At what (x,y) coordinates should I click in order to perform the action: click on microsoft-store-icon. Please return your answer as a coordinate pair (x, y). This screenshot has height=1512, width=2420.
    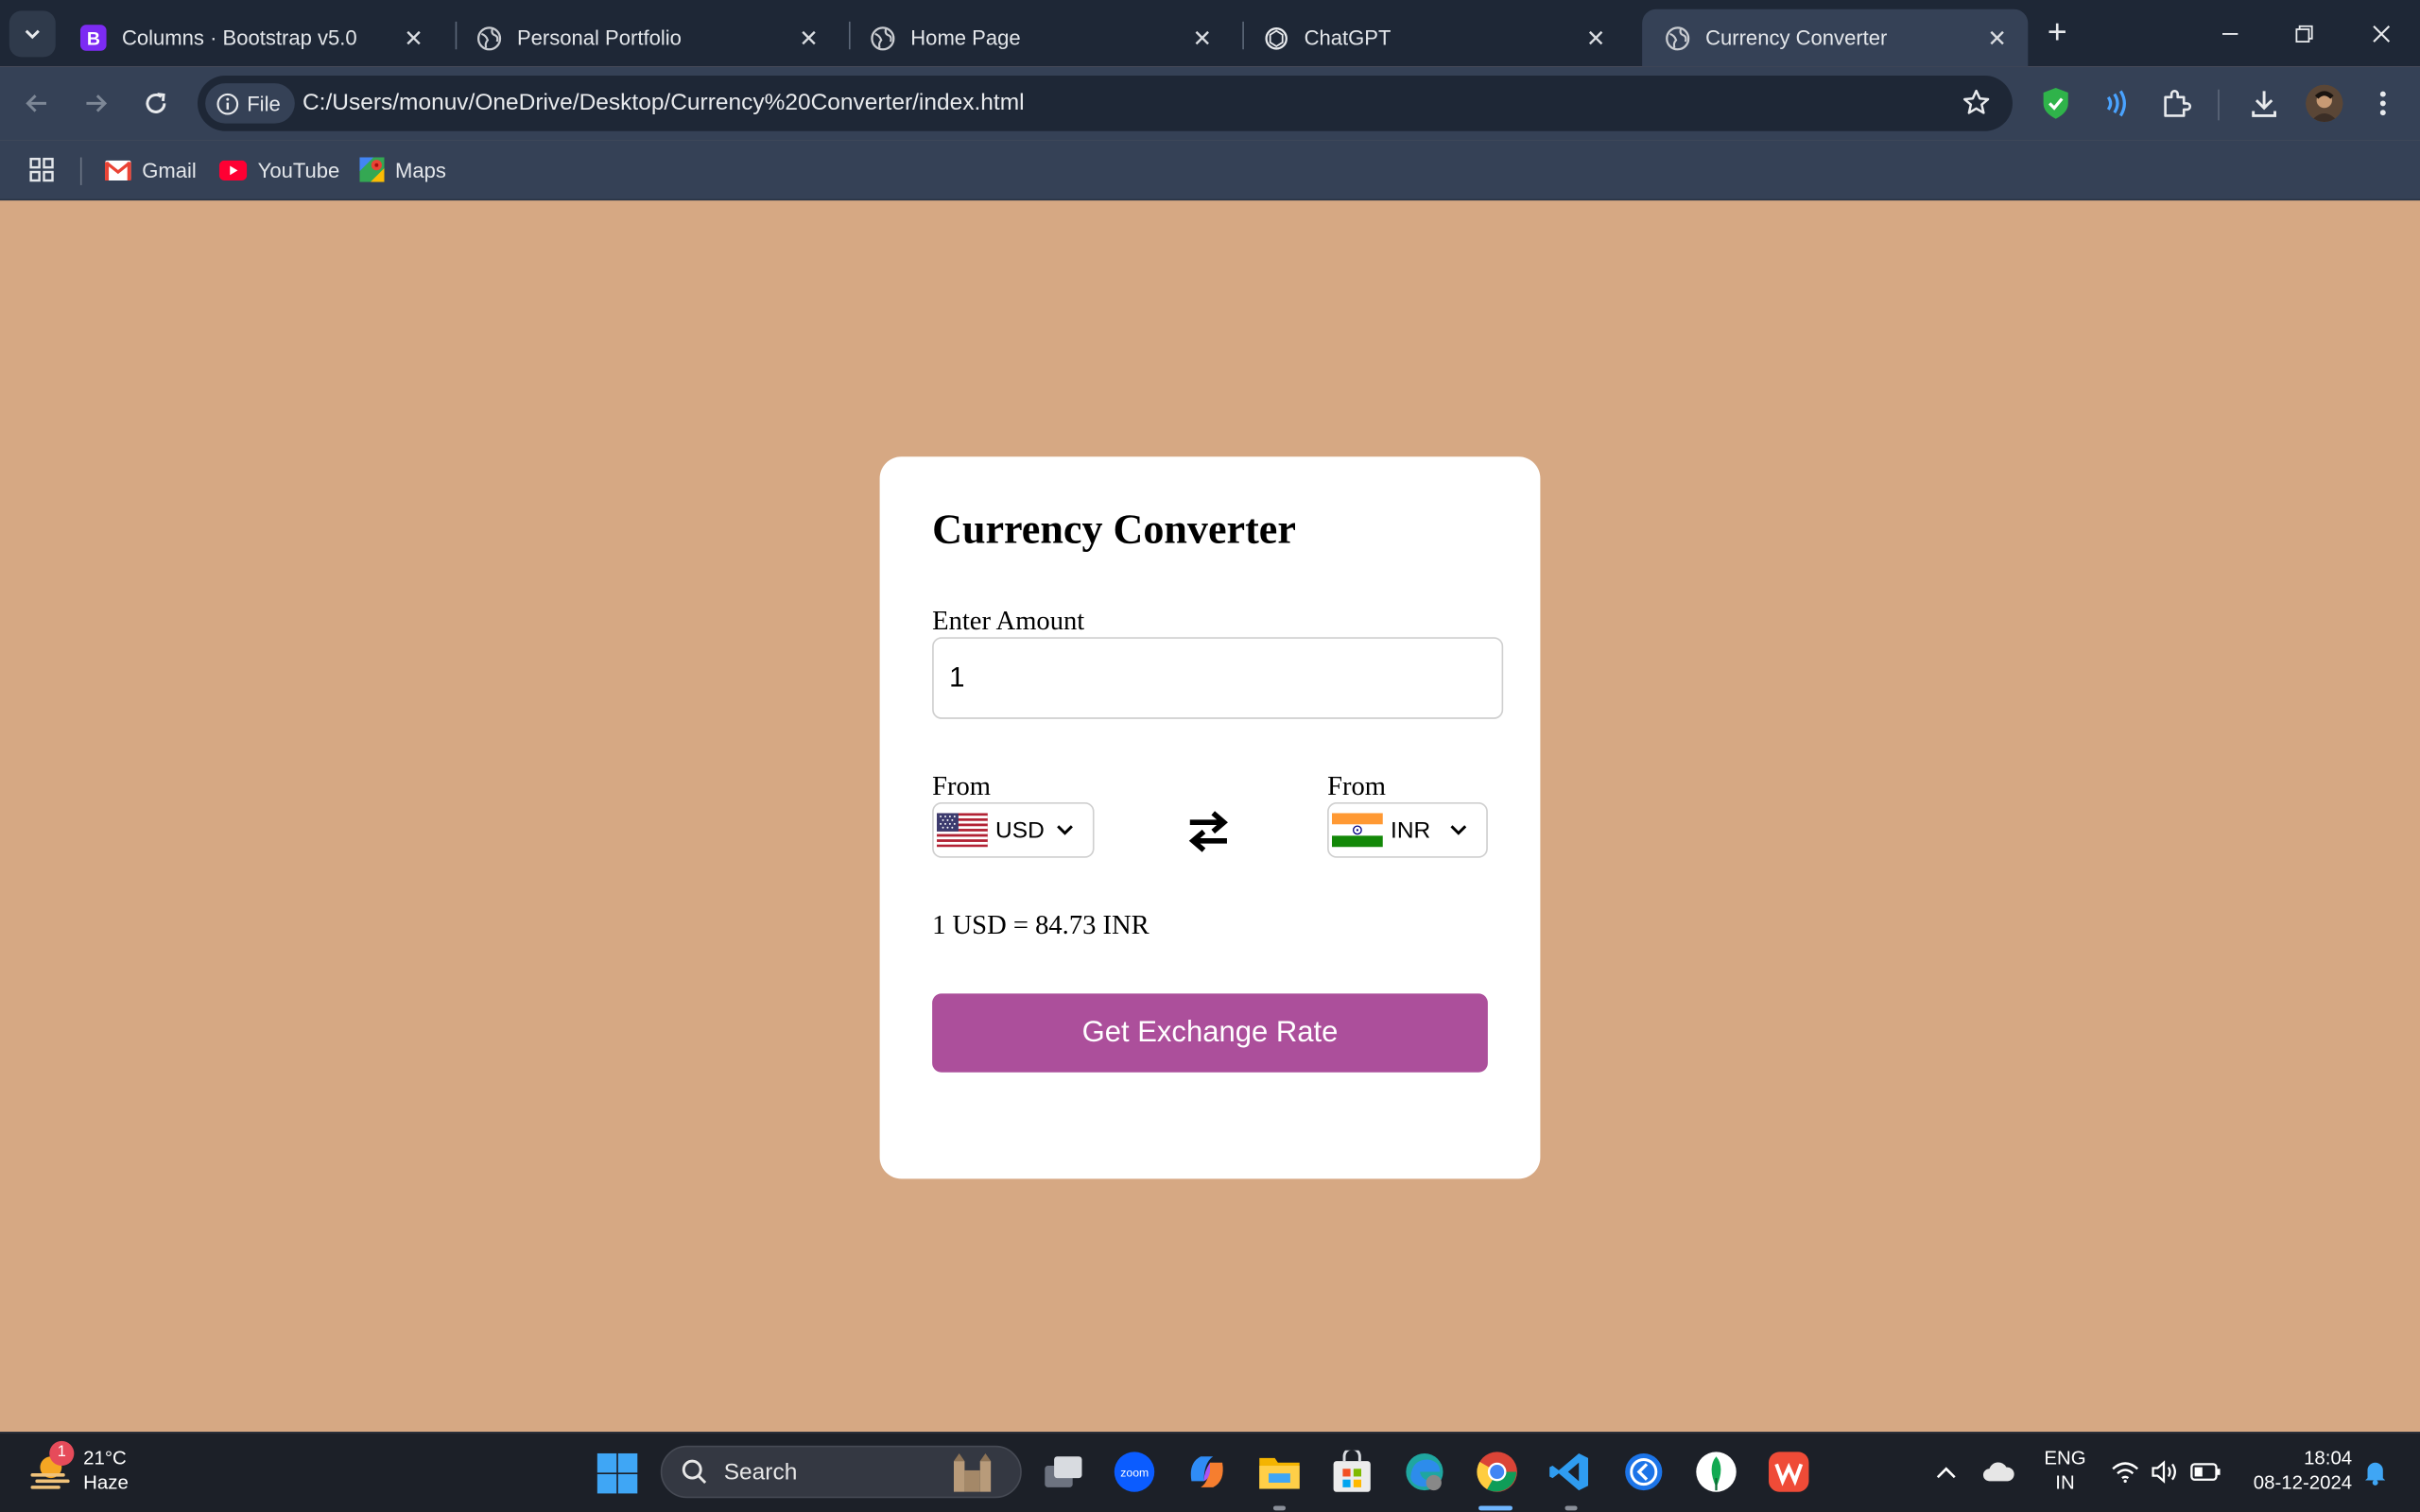
    Looking at the image, I should click on (1352, 1472).